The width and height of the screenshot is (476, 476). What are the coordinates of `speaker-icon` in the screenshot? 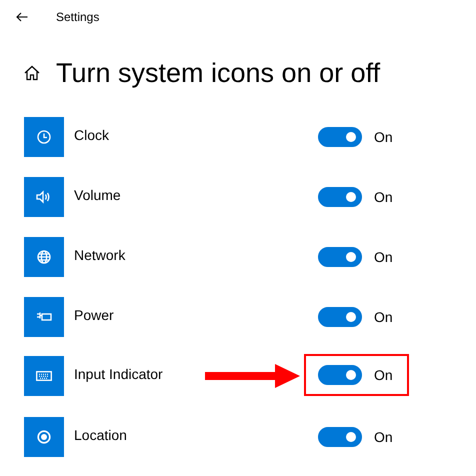 It's located at (44, 197).